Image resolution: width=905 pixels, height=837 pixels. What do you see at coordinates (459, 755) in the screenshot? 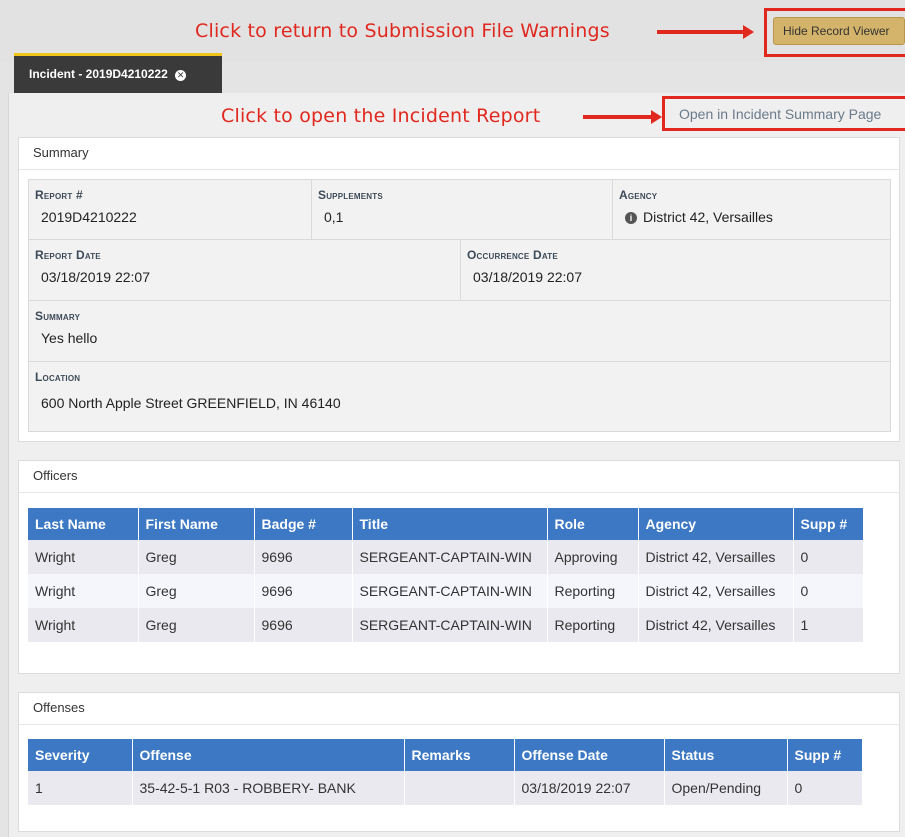
I see `column-header: Remarks` at bounding box center [459, 755].